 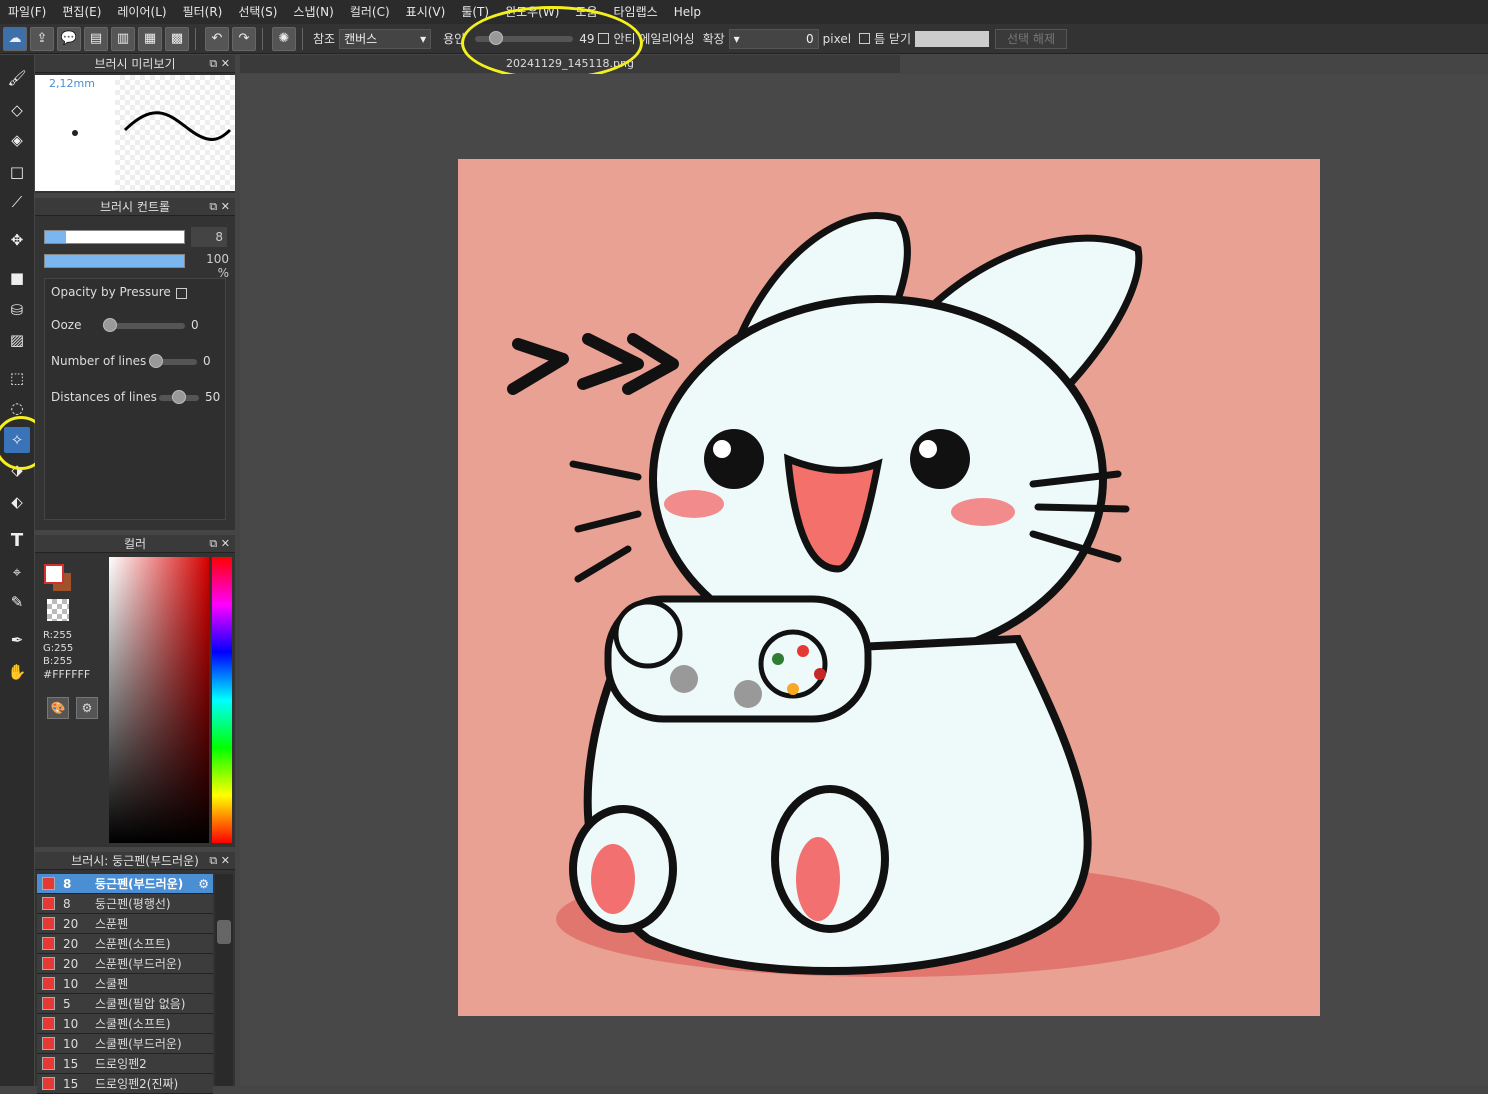 What do you see at coordinates (55, 237) in the screenshot?
I see `brush-size-fill` at bounding box center [55, 237].